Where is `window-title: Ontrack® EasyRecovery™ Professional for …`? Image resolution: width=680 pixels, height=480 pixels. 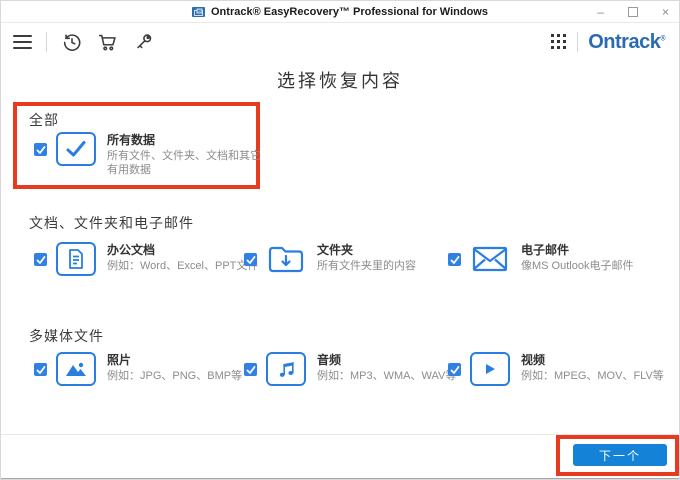
window-title: Ontrack® EasyRecovery™ Professional for … is located at coordinates (349, 12).